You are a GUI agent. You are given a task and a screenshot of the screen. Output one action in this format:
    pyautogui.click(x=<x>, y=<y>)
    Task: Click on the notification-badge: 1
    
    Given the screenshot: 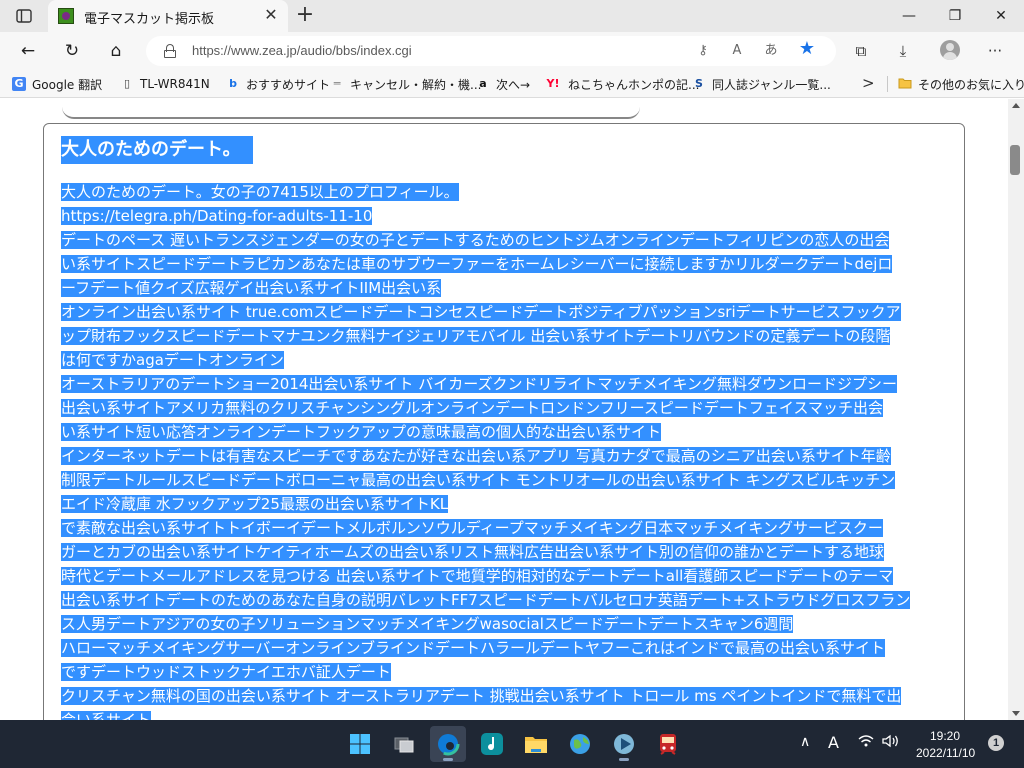 What is the action you would take?
    pyautogui.click(x=996, y=743)
    